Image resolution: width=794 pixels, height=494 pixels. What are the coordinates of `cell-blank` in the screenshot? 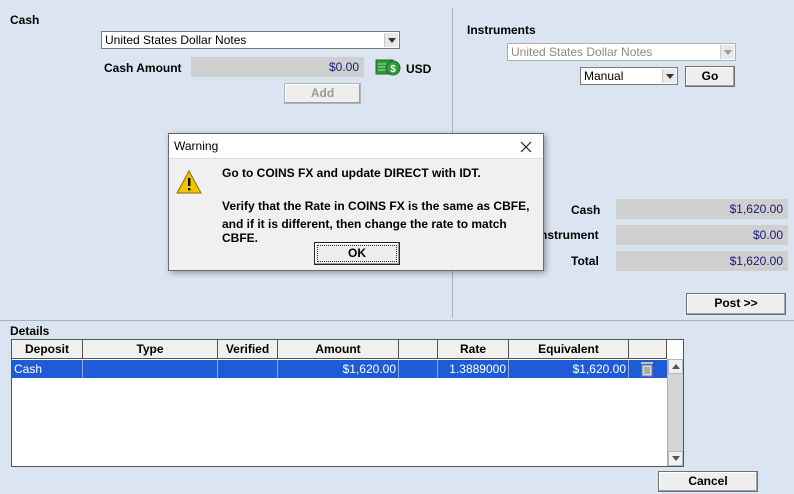 It's located at (418, 369).